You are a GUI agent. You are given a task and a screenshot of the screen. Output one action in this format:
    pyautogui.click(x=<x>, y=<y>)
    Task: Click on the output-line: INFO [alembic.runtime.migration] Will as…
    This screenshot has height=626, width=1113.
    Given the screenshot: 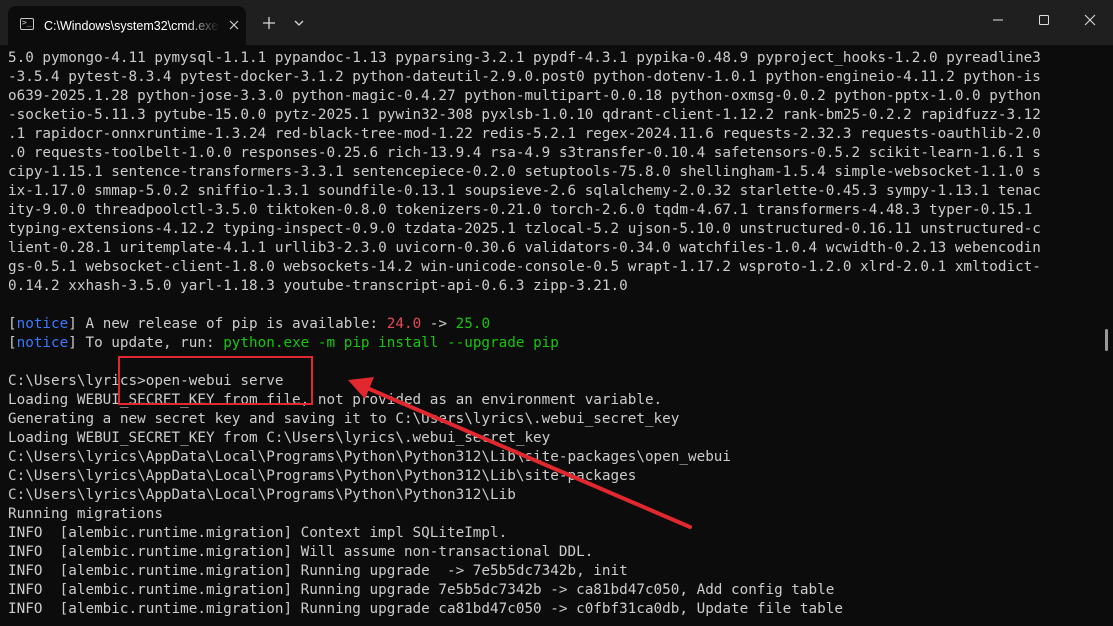 What is the action you would take?
    pyautogui.click(x=301, y=552)
    